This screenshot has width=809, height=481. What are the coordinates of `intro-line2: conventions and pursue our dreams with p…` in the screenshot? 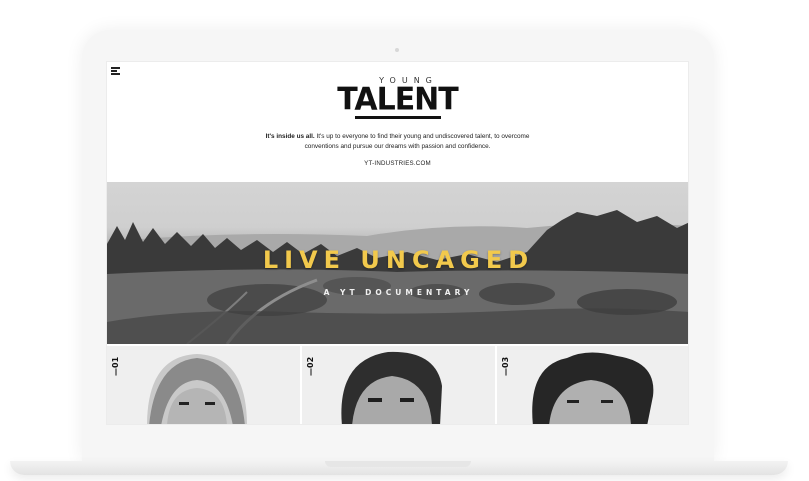 It's located at (397, 146).